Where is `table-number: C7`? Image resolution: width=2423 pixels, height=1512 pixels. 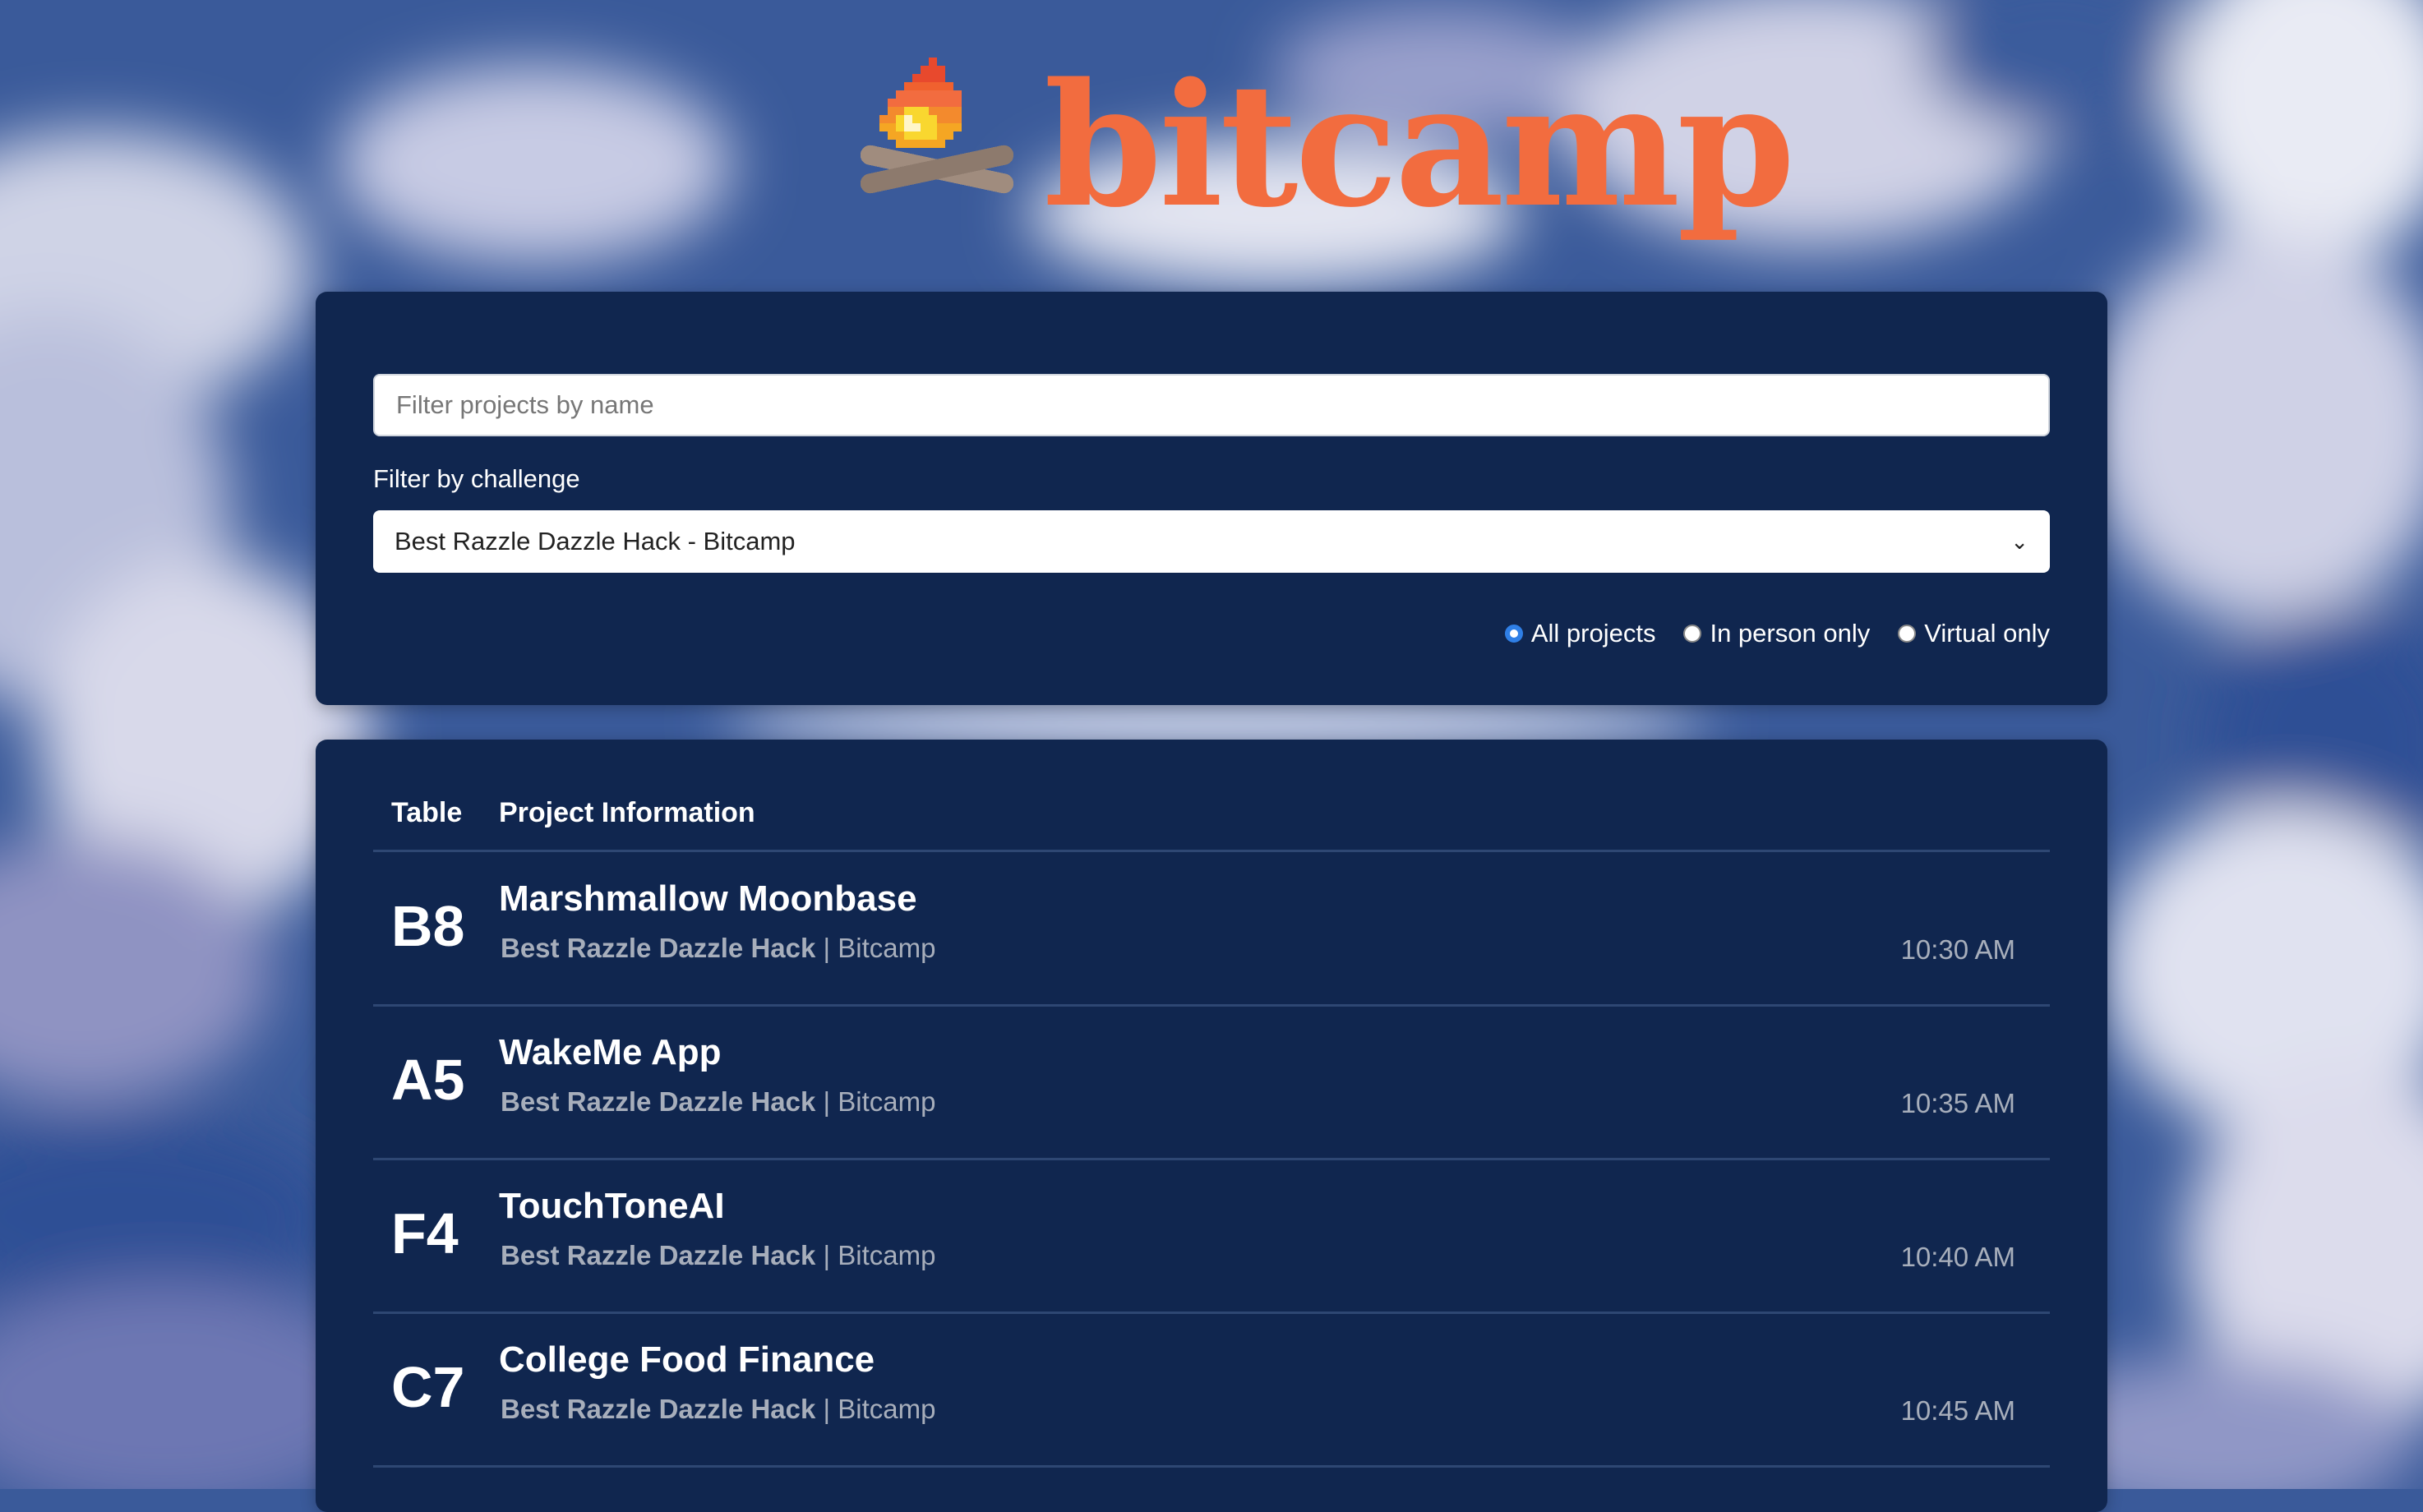
table-number: C7 is located at coordinates (428, 1387).